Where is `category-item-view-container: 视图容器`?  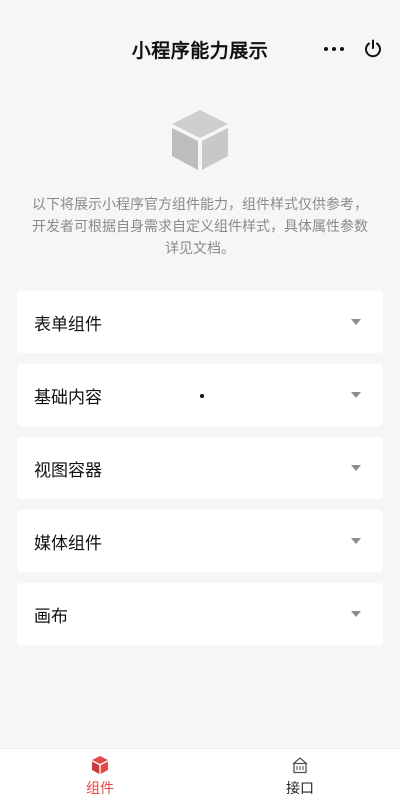
category-item-view-container: 视图容器 is located at coordinates (200, 468).